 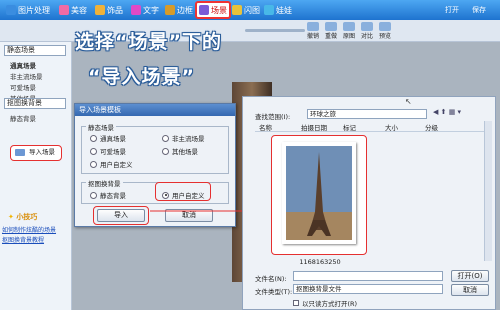 I want to click on tab-scene: 场景, so click(x=213, y=10).